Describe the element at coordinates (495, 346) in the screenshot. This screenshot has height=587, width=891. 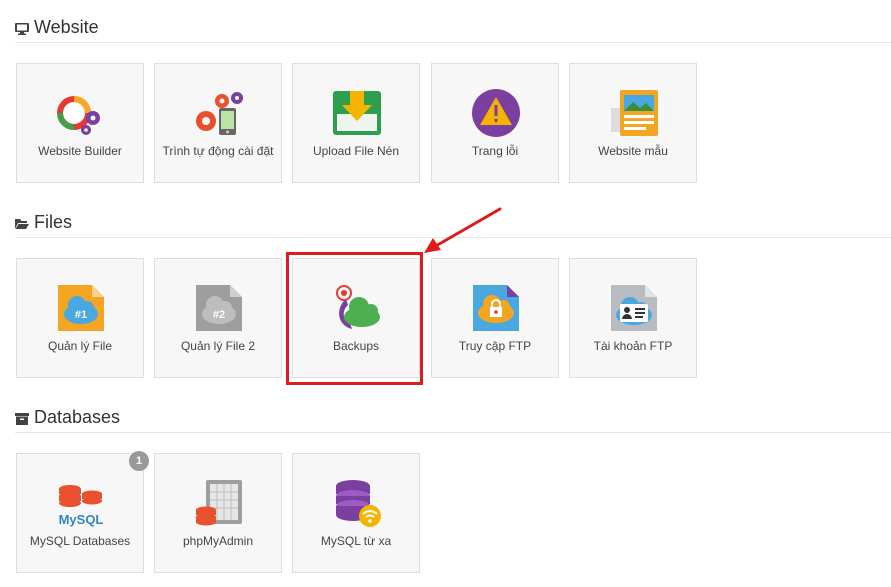
I see `tile-label: Truy cập FTP` at that location.